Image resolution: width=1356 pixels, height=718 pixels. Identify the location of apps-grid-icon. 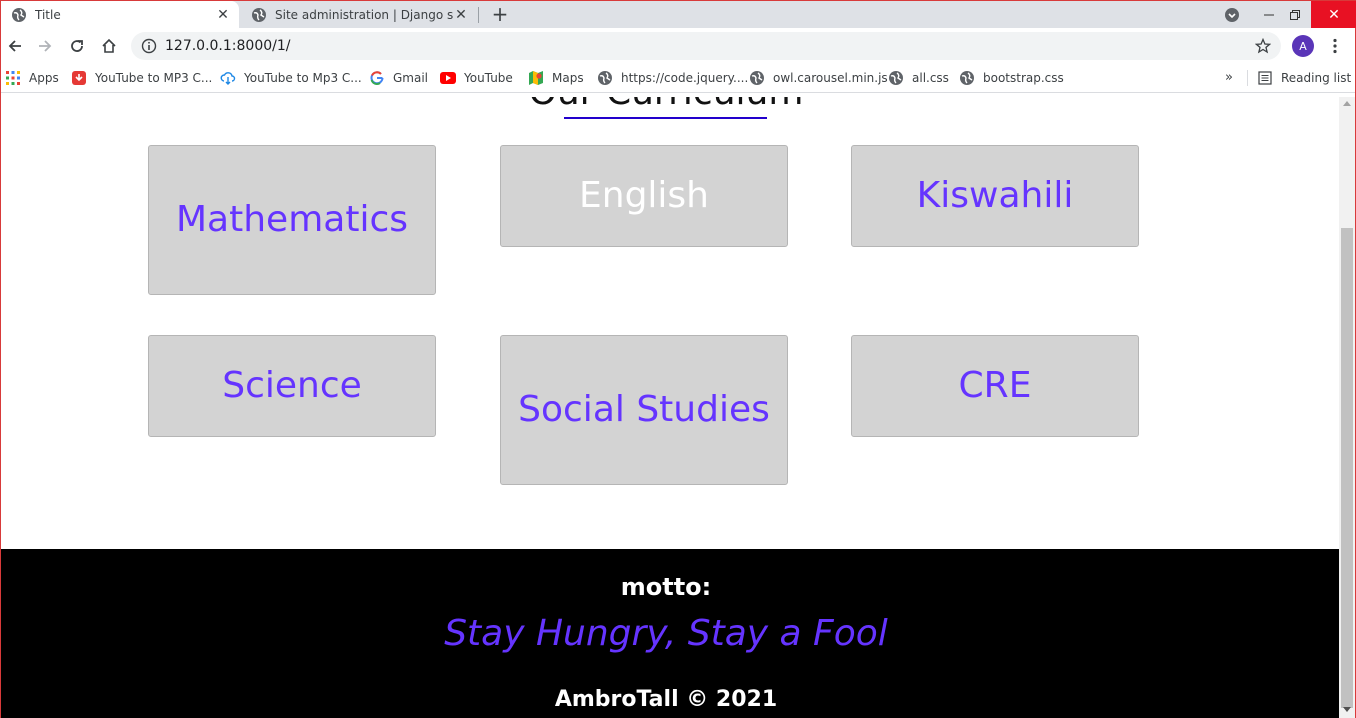
(13, 78).